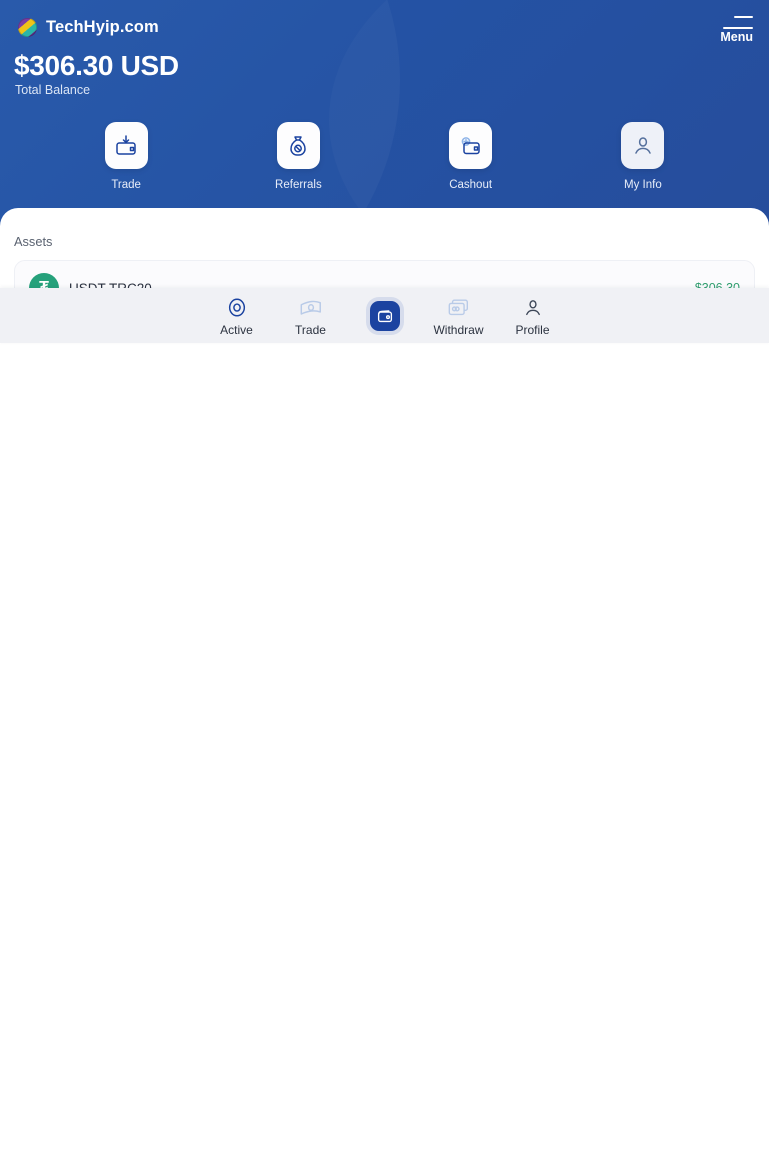 This screenshot has width=769, height=1175. I want to click on nav-label: Profile, so click(532, 329).